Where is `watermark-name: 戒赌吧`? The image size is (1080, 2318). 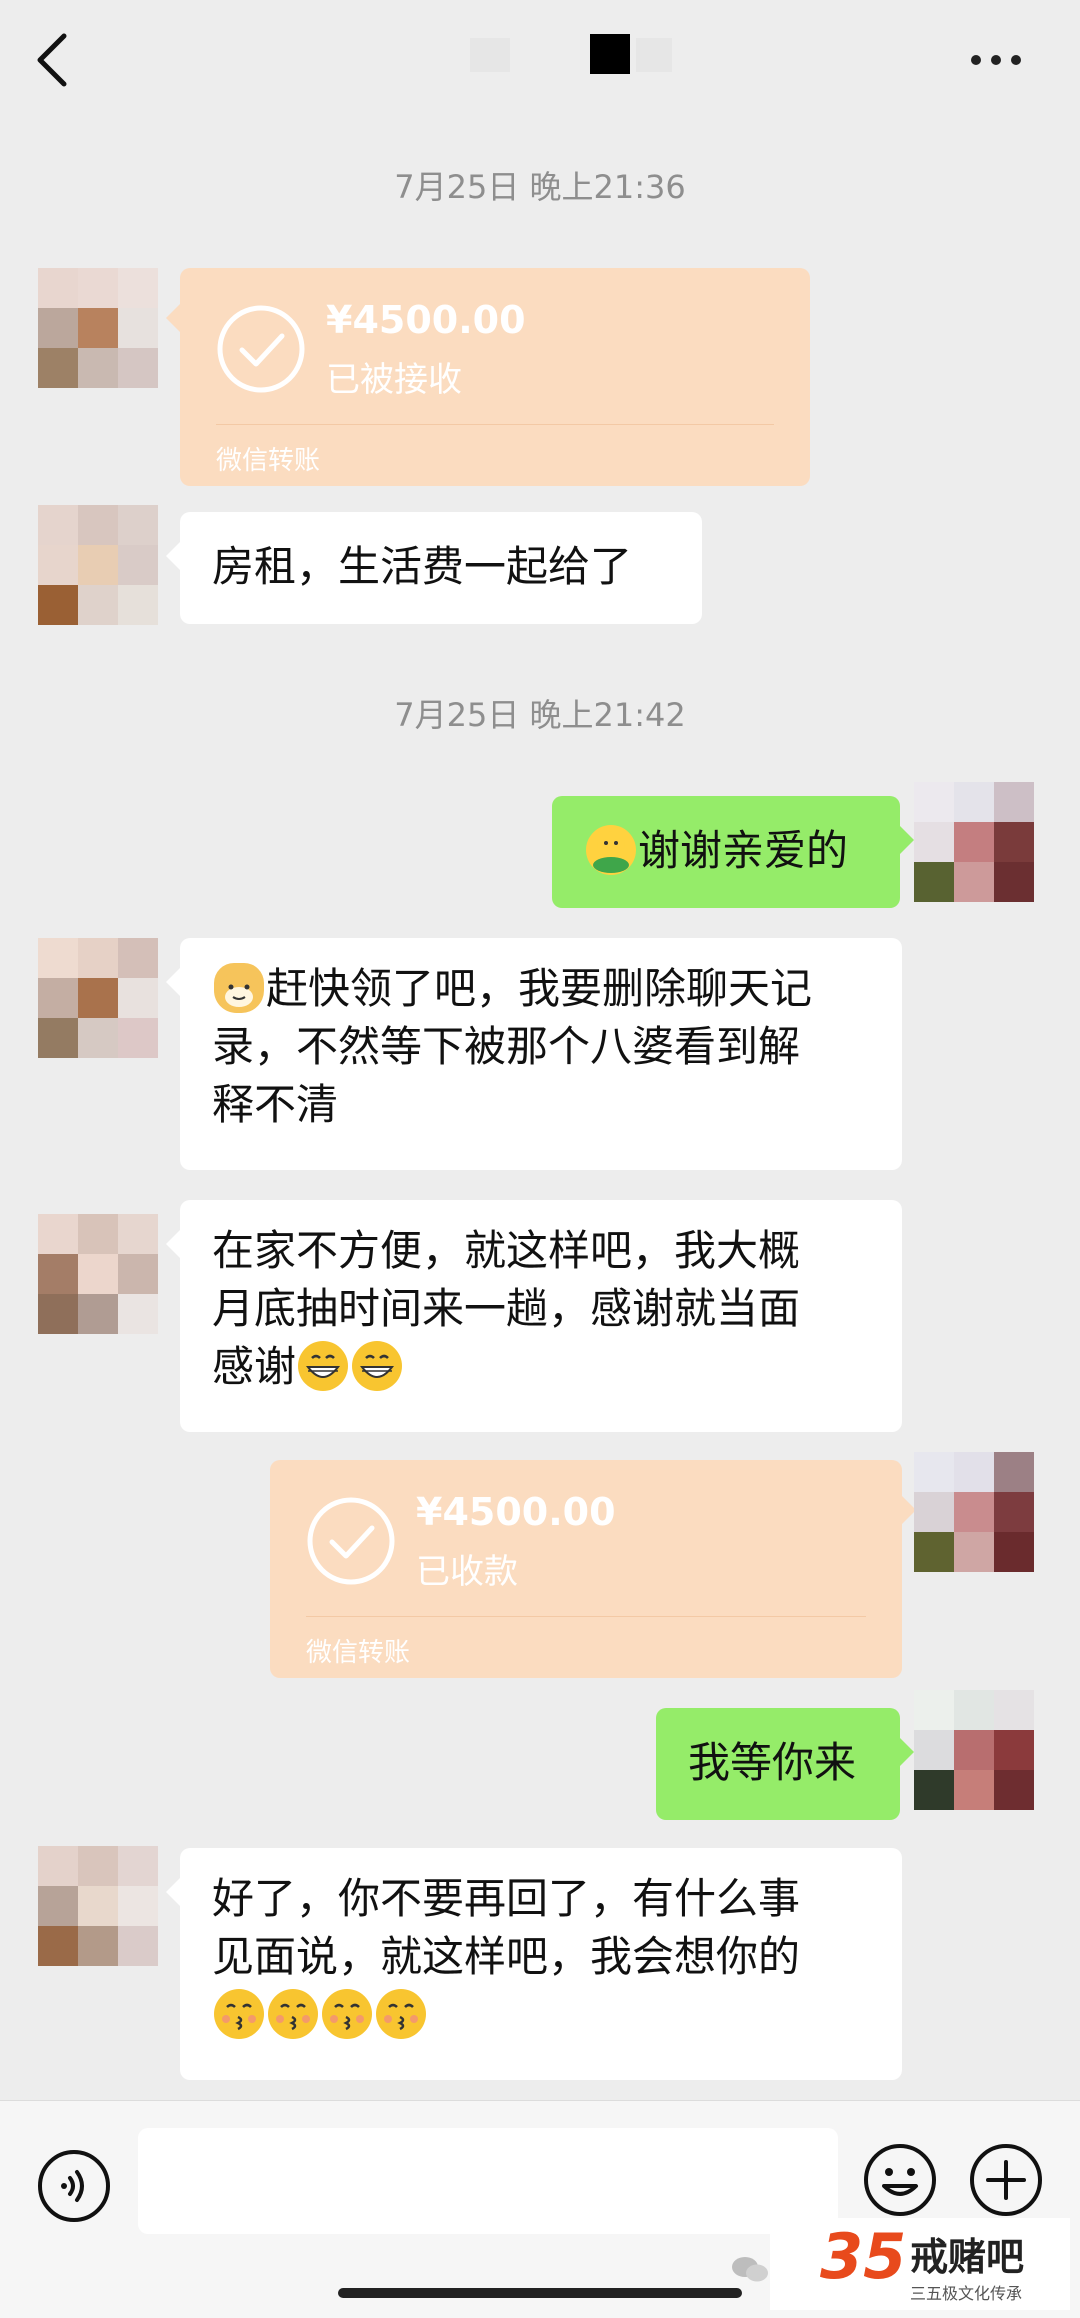
watermark-name: 戒赌吧 is located at coordinates (967, 2257).